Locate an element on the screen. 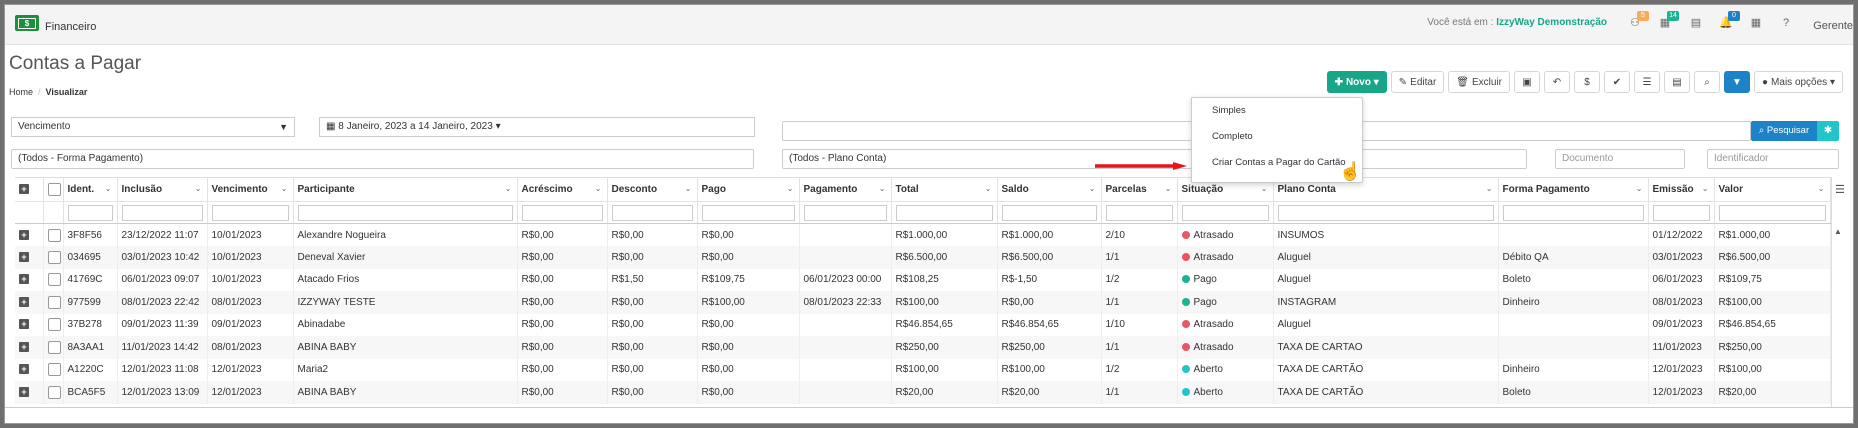 This screenshot has width=1858, height=428. date-range-picker: ▦ 8 Janeiro, 2023 a 14 Janeiro, 2023 ▾ is located at coordinates (537, 127).